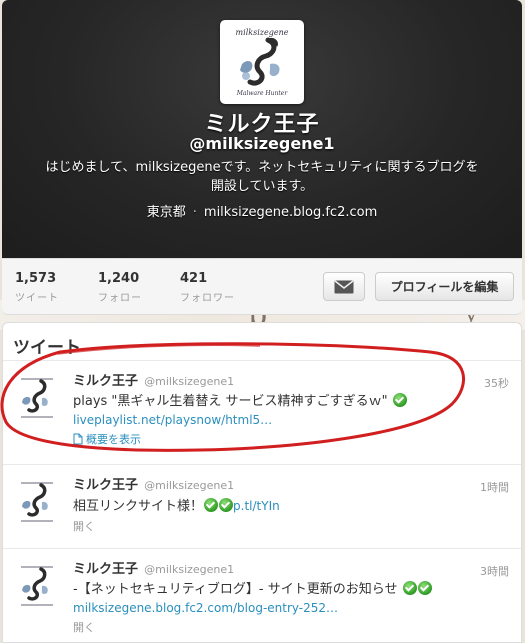 The image size is (525, 643). I want to click on stat-tweets: 1,573 ツイート, so click(37, 287).